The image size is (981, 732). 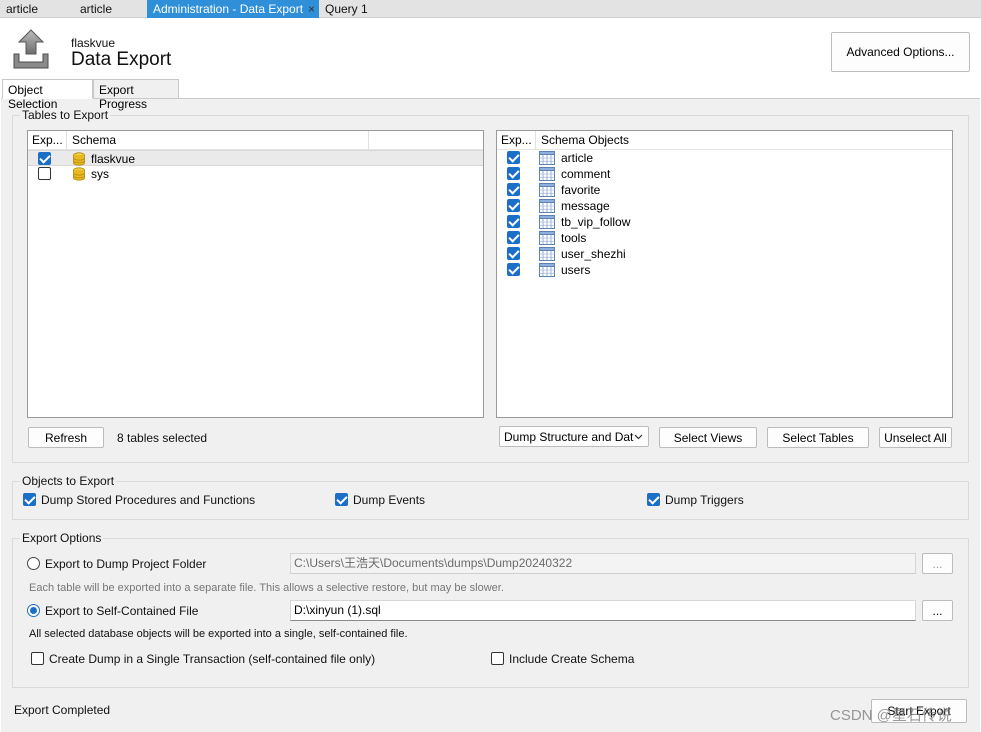 I want to click on schema-name: flaskvue, so click(x=93, y=43).